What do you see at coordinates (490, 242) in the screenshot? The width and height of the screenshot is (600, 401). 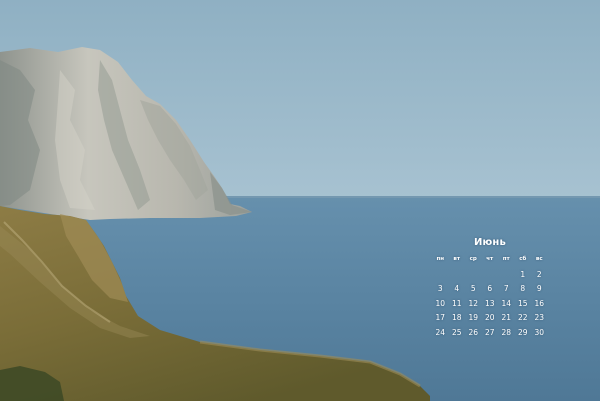 I see `calendar-month-title: Июнь` at bounding box center [490, 242].